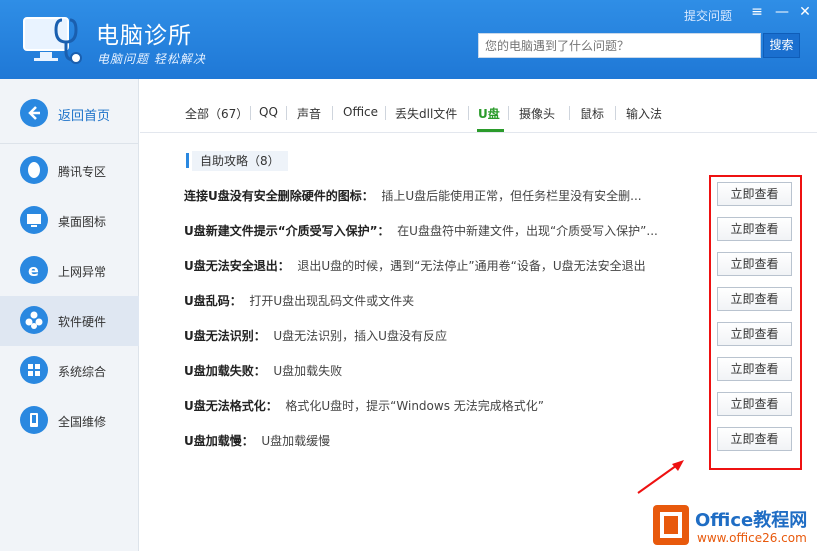 The image size is (817, 551). What do you see at coordinates (332, 301) in the screenshot?
I see `article-description: 打开U盘出现乱码文件或文件夹` at bounding box center [332, 301].